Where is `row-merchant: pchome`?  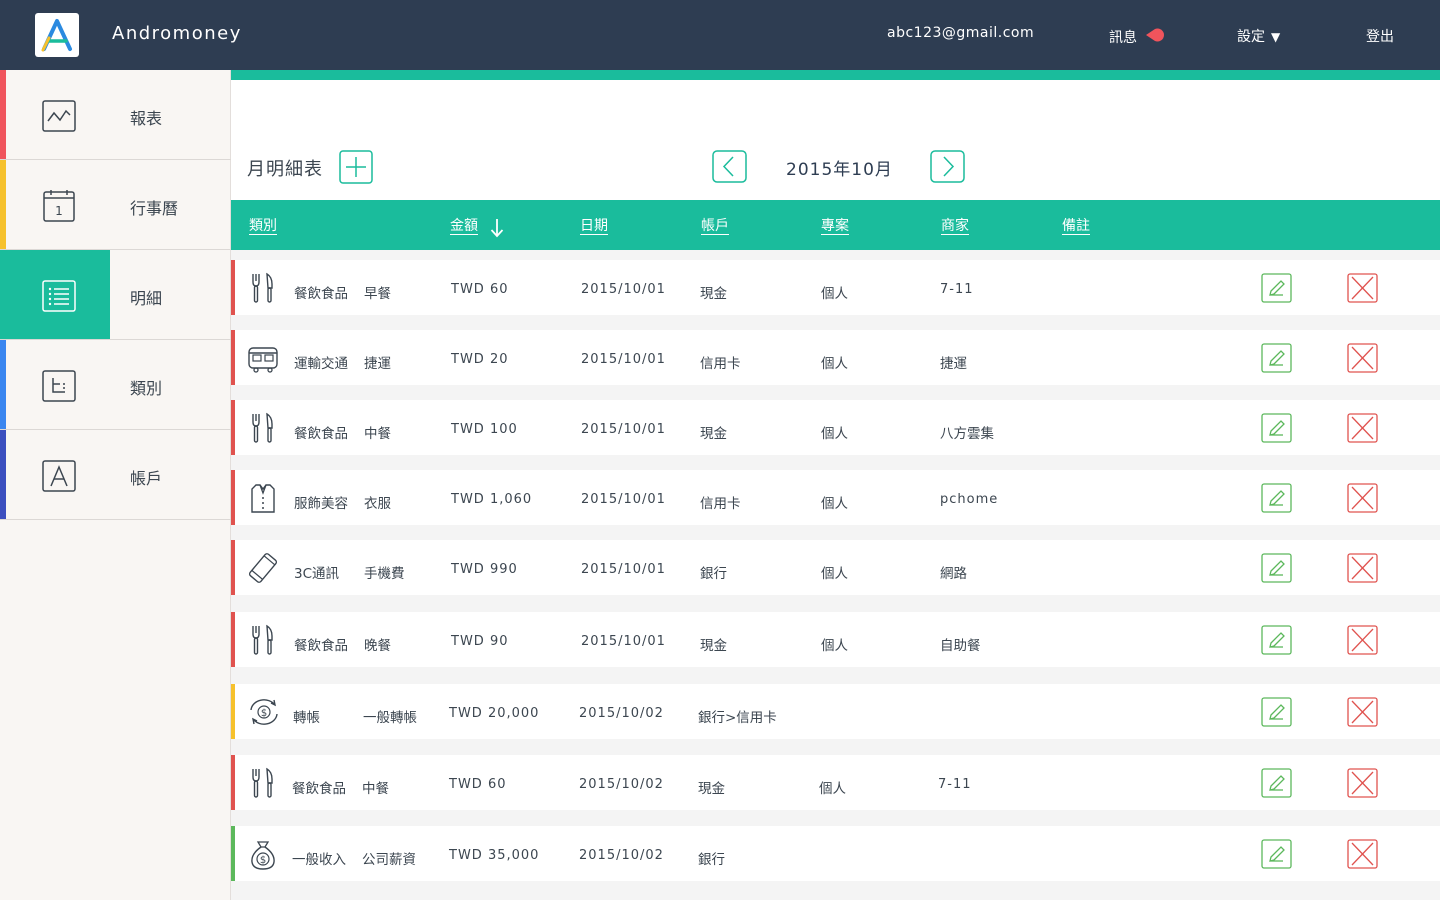
row-merchant: pchome is located at coordinates (969, 499).